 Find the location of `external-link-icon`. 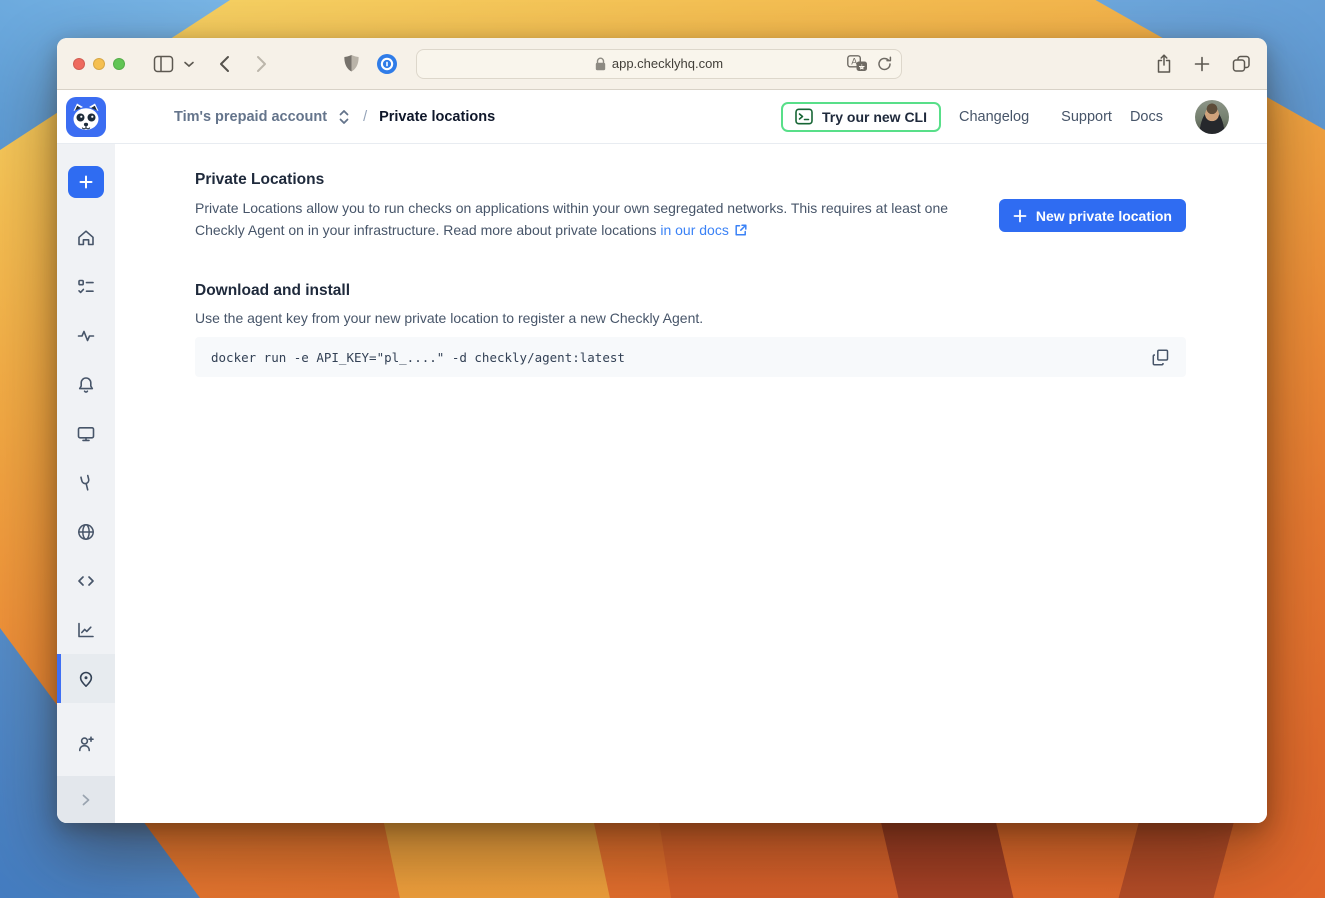

external-link-icon is located at coordinates (741, 230).